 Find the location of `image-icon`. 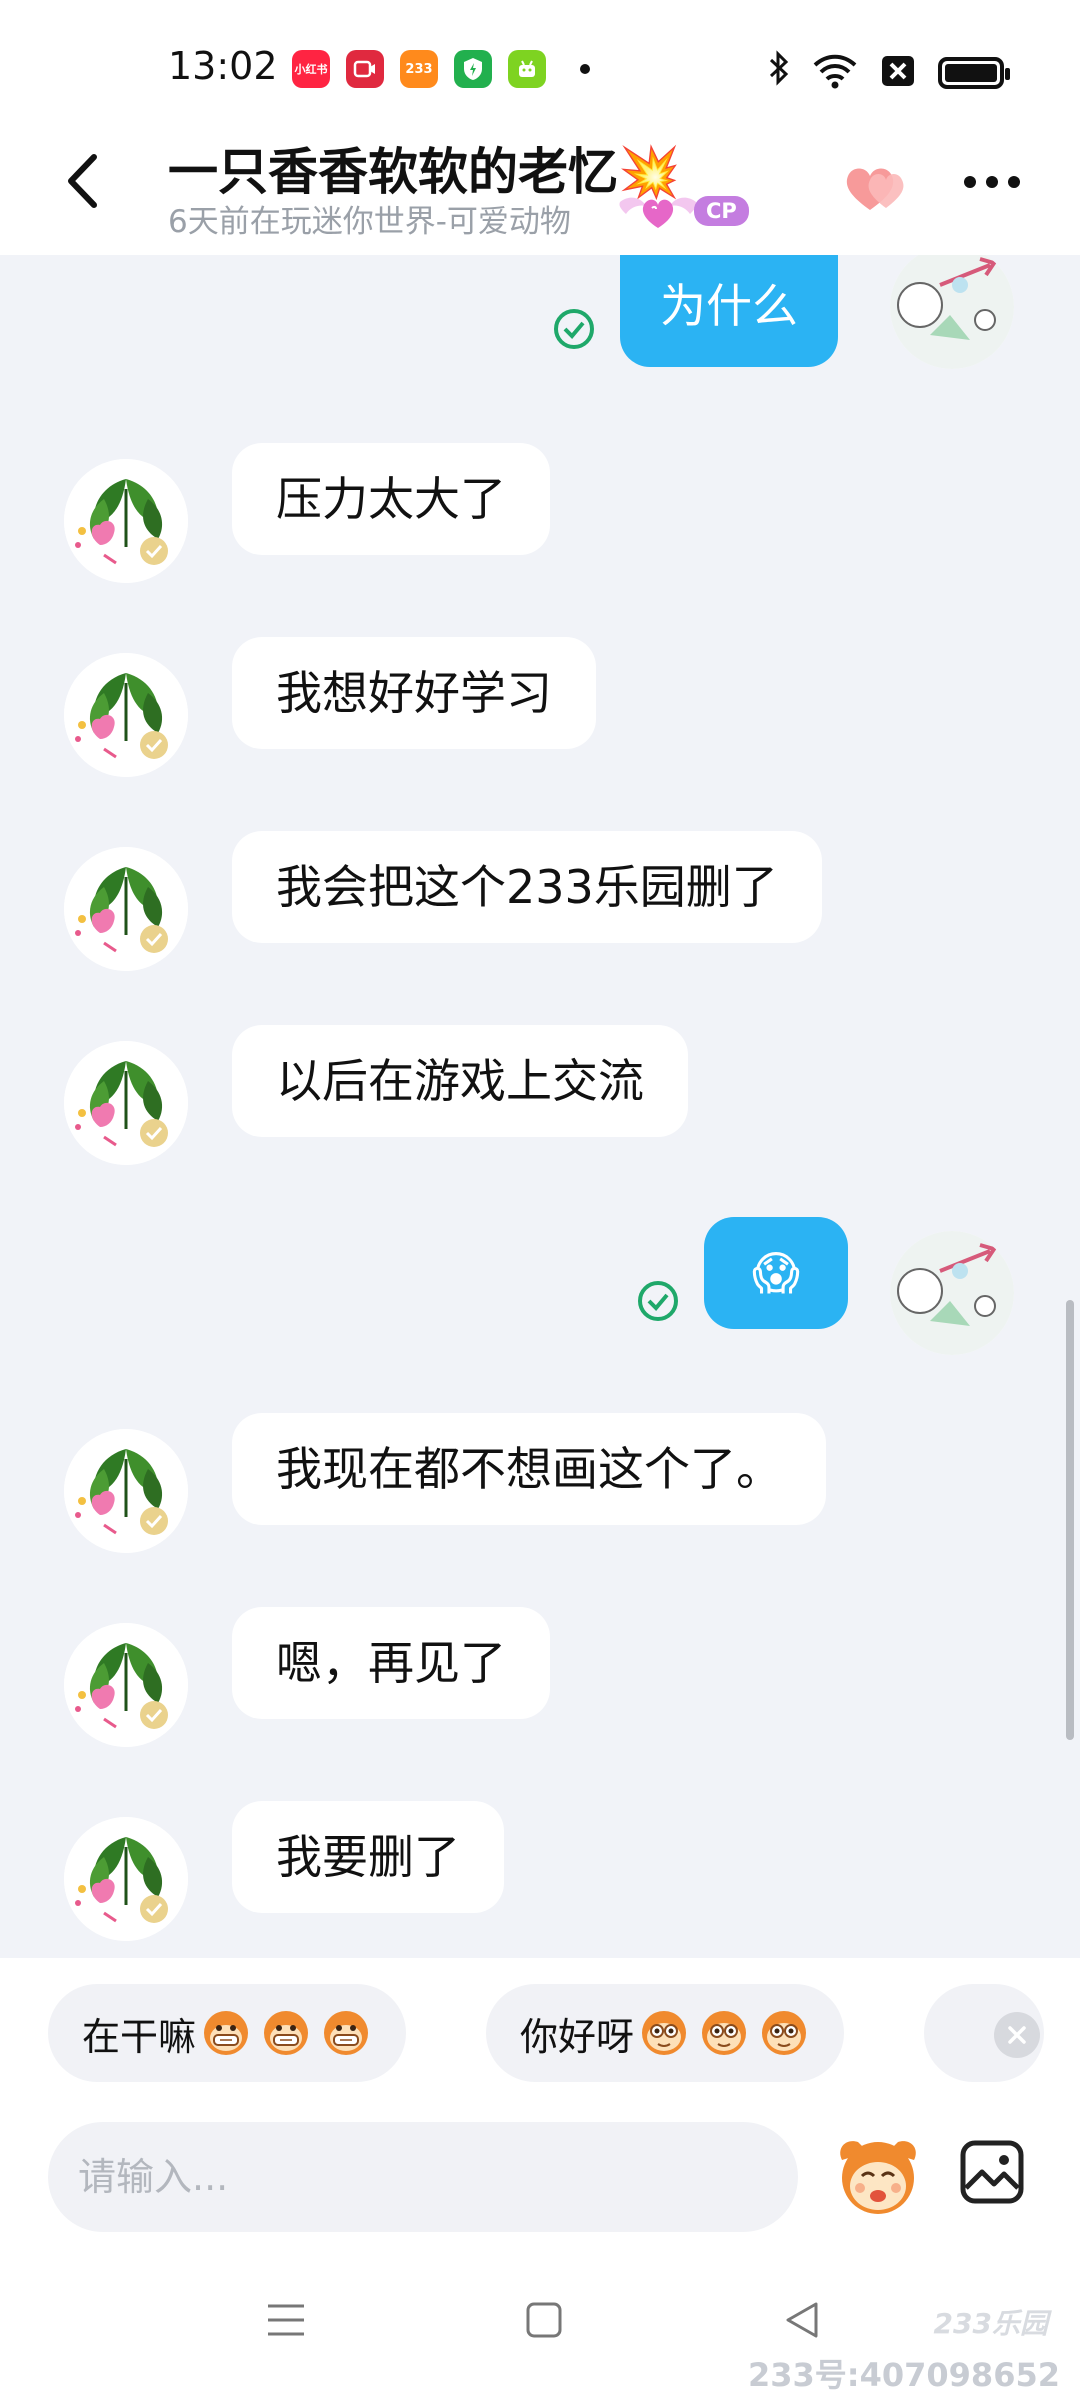

image-icon is located at coordinates (992, 2172).